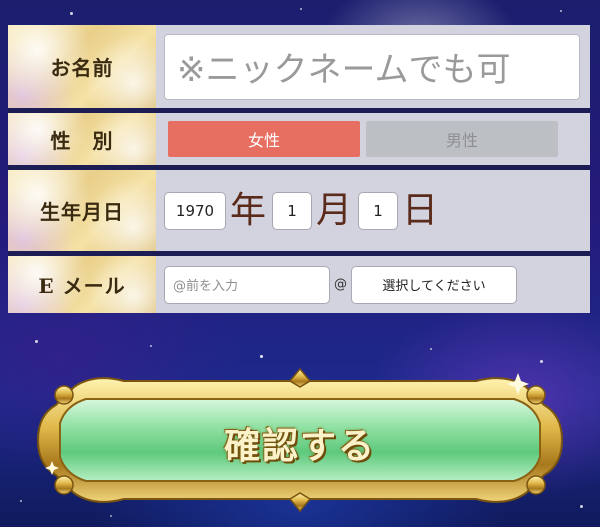 Image resolution: width=600 pixels, height=527 pixels. I want to click on name-input: ※ニックネームでも可, so click(372, 66).